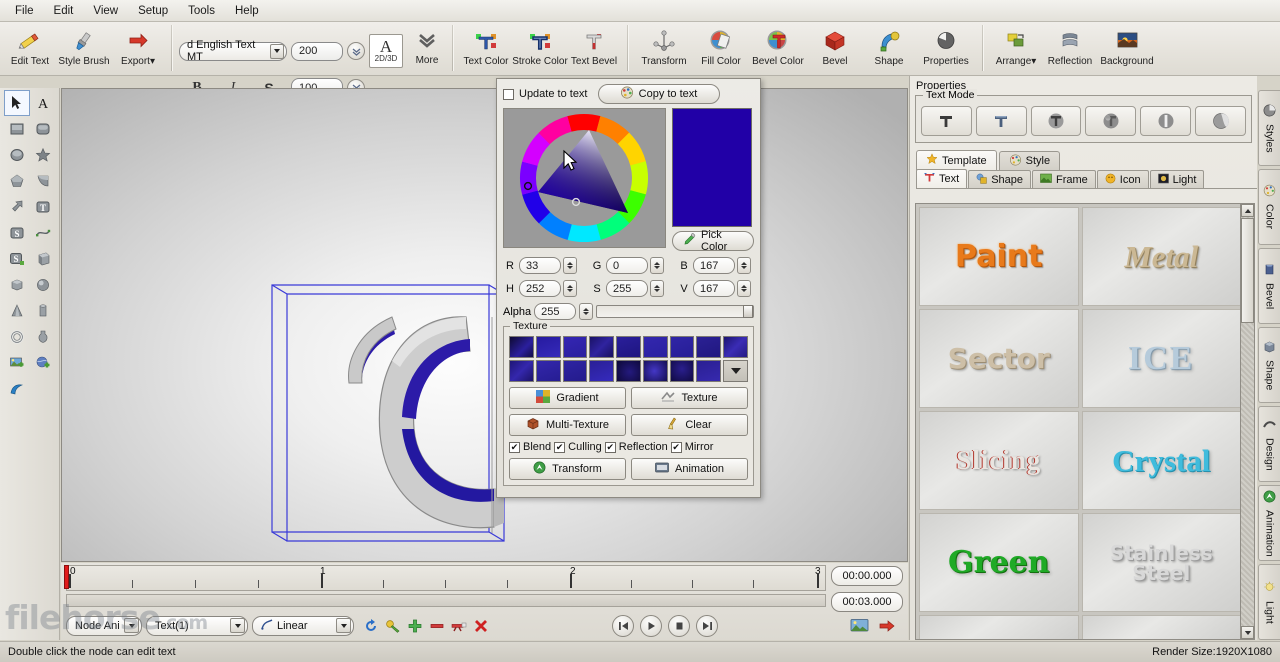 The image size is (1280, 662). What do you see at coordinates (104, 625) in the screenshot?
I see `node-ani-select: Node Ani` at bounding box center [104, 625].